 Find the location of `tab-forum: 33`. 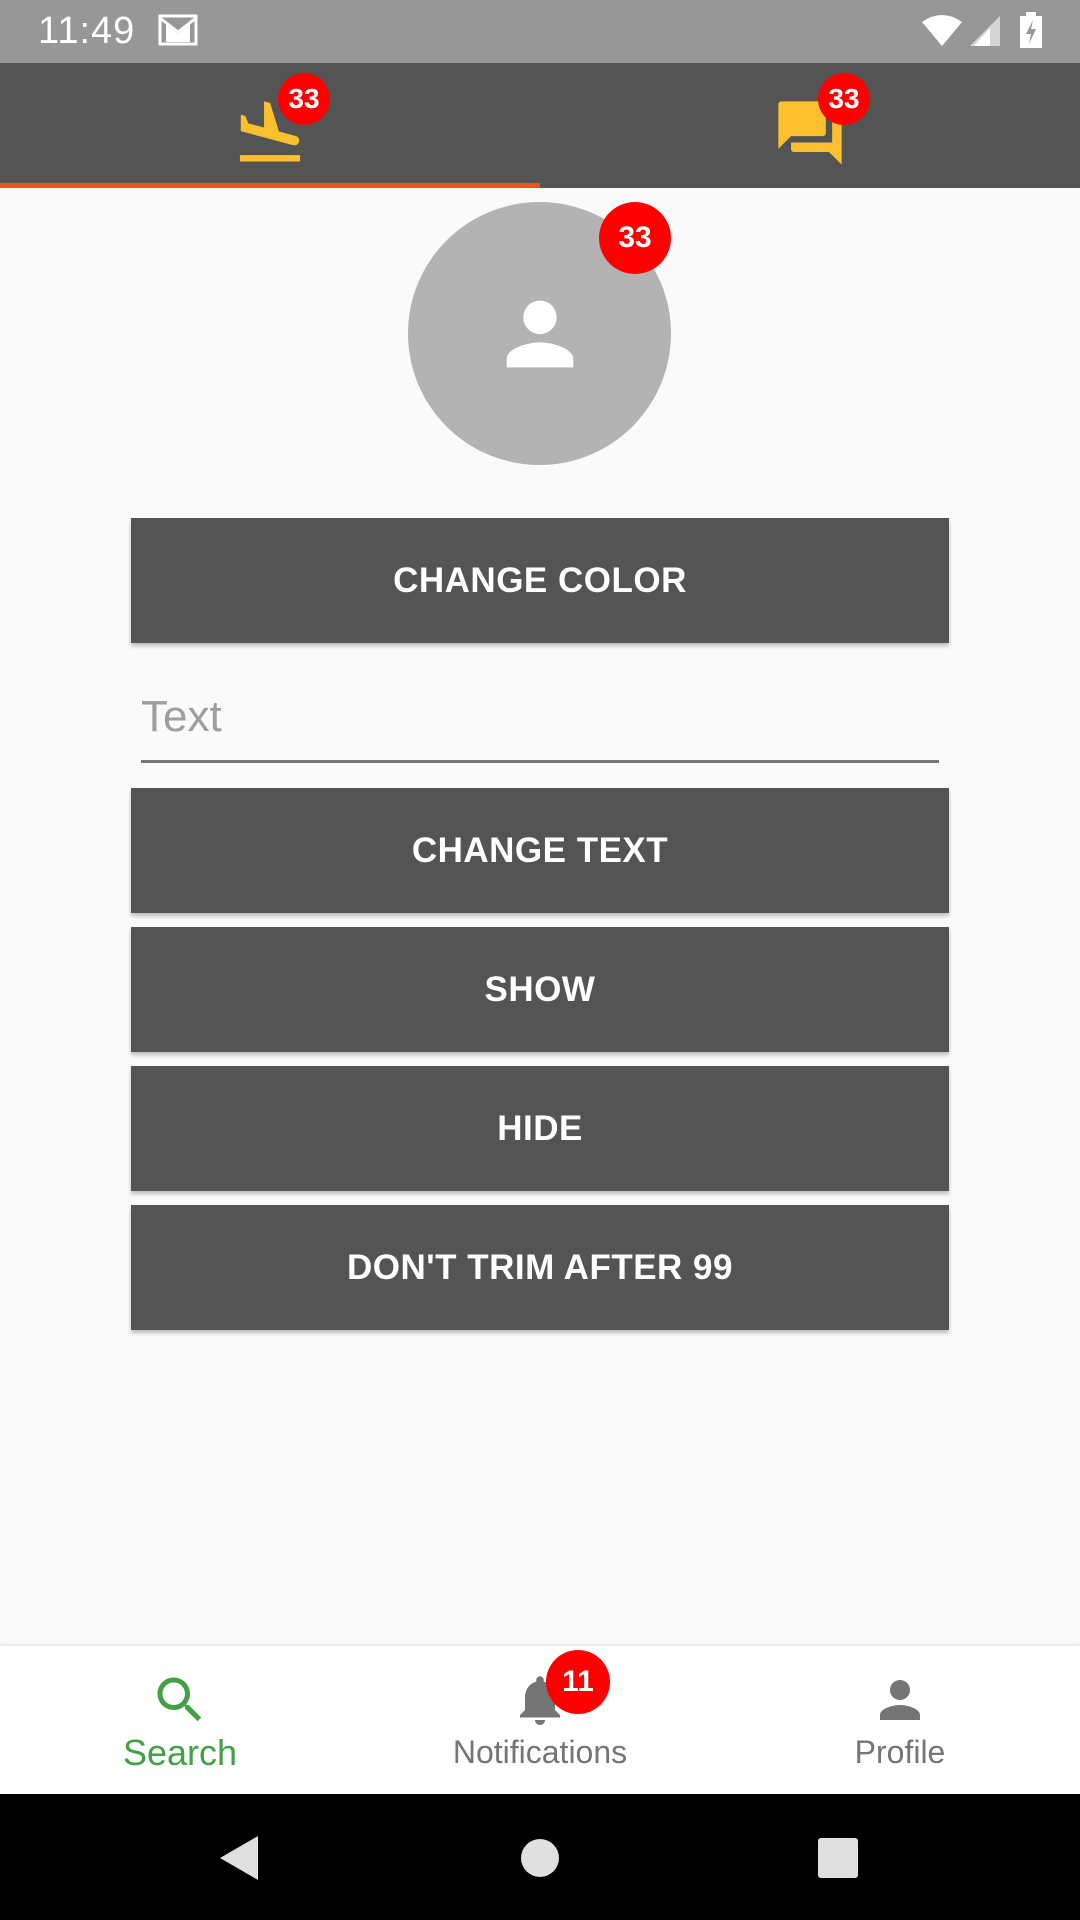

tab-forum: 33 is located at coordinates (810, 125).